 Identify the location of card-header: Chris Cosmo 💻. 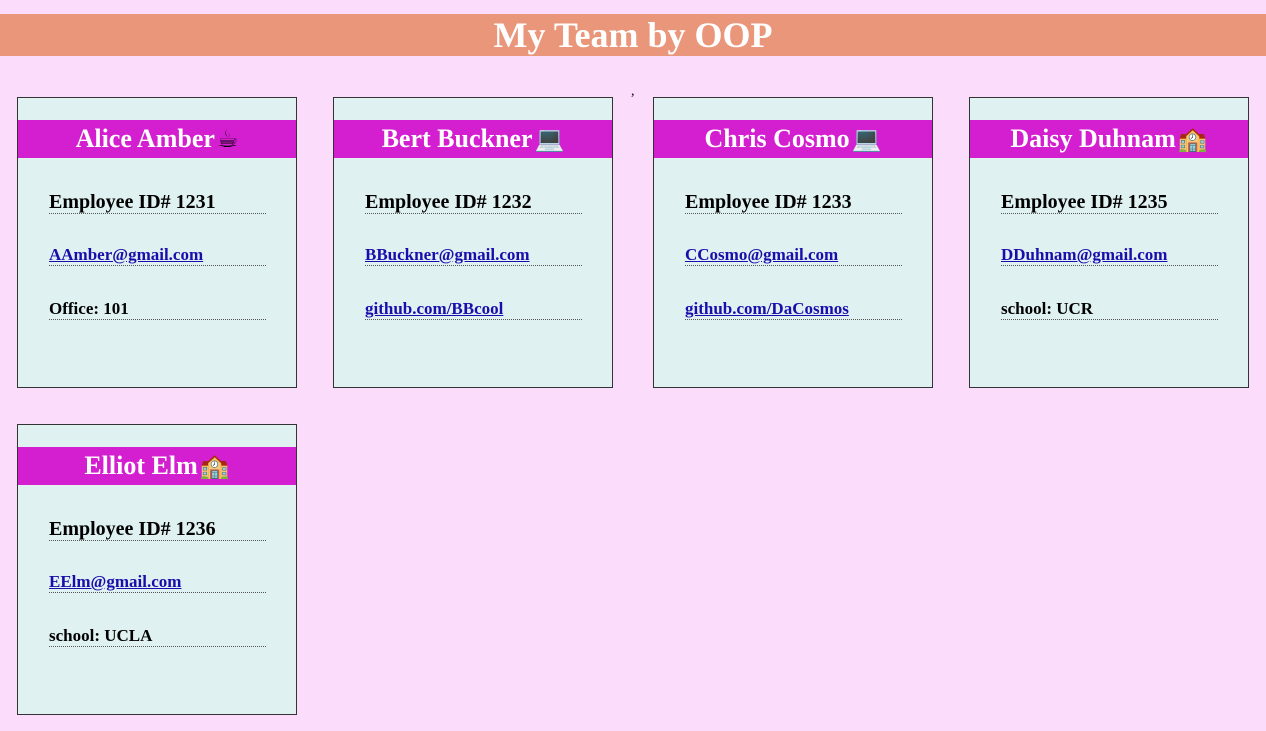
(793, 139).